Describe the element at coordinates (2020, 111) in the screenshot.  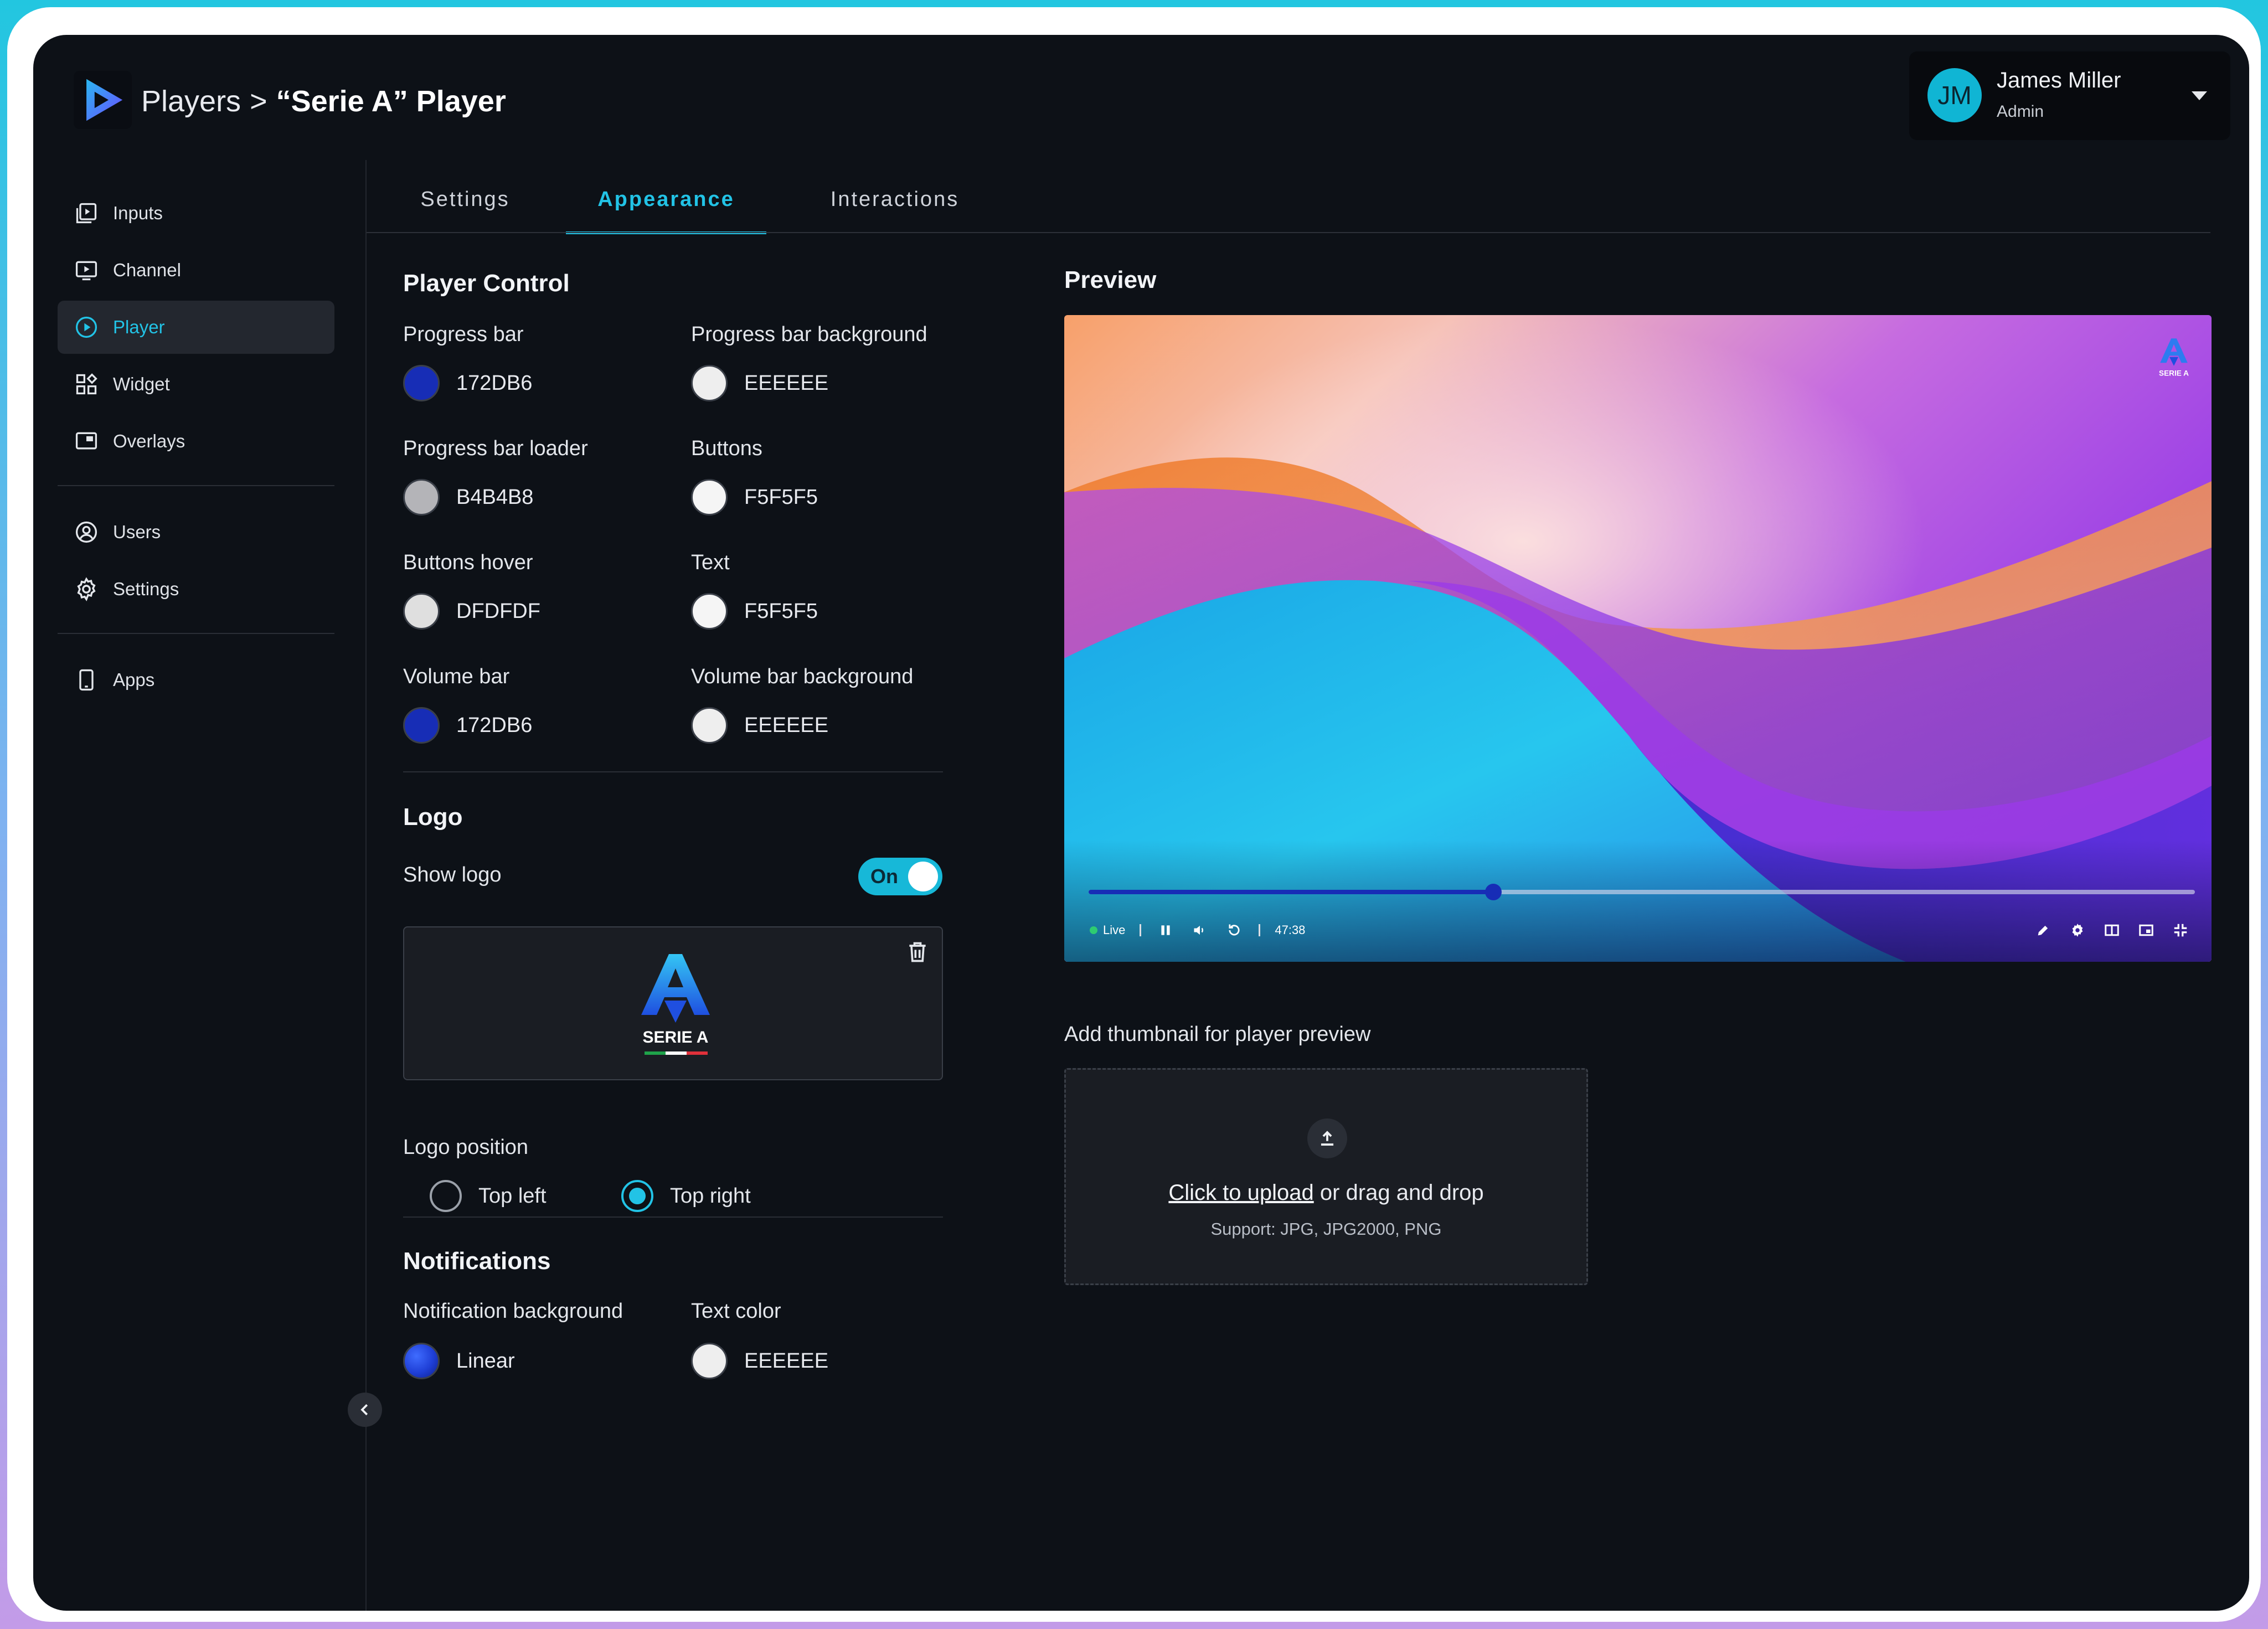
I see `user-role: Admin` at that location.